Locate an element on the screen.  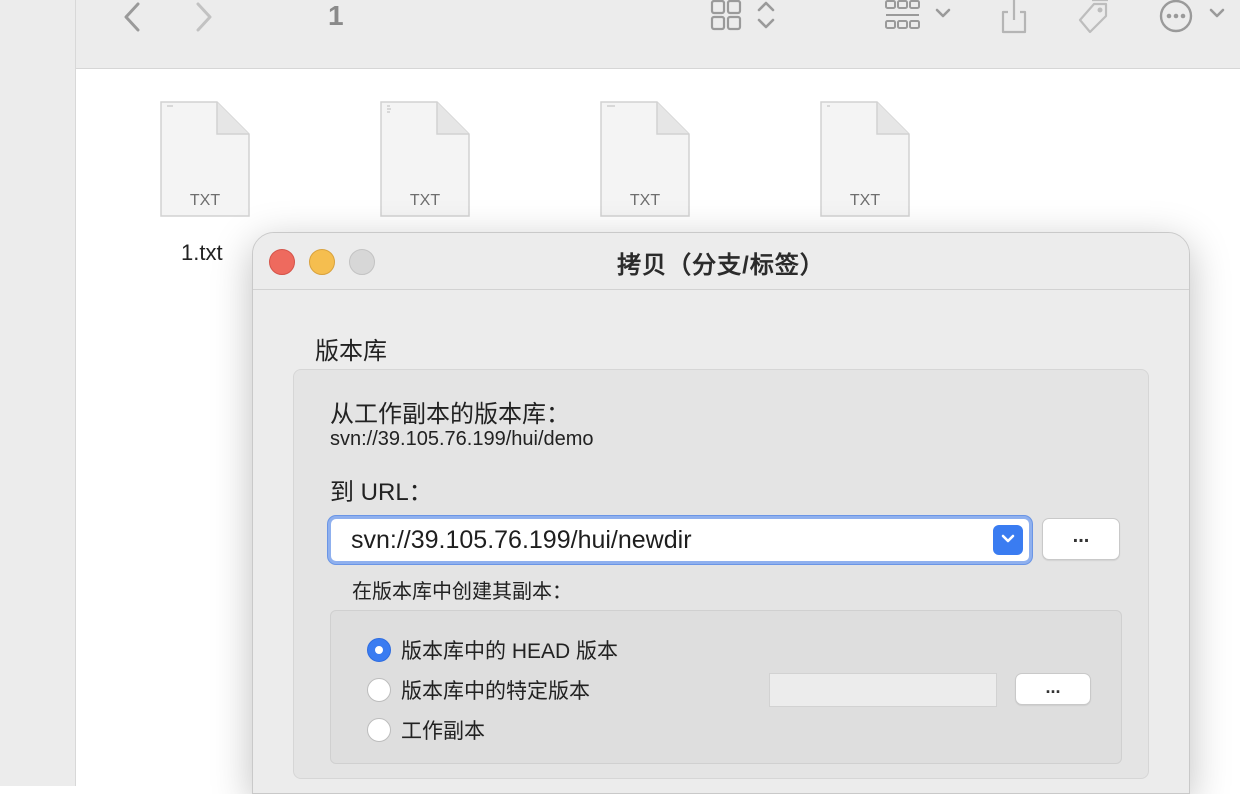
share-icon is located at coordinates (1014, 17).